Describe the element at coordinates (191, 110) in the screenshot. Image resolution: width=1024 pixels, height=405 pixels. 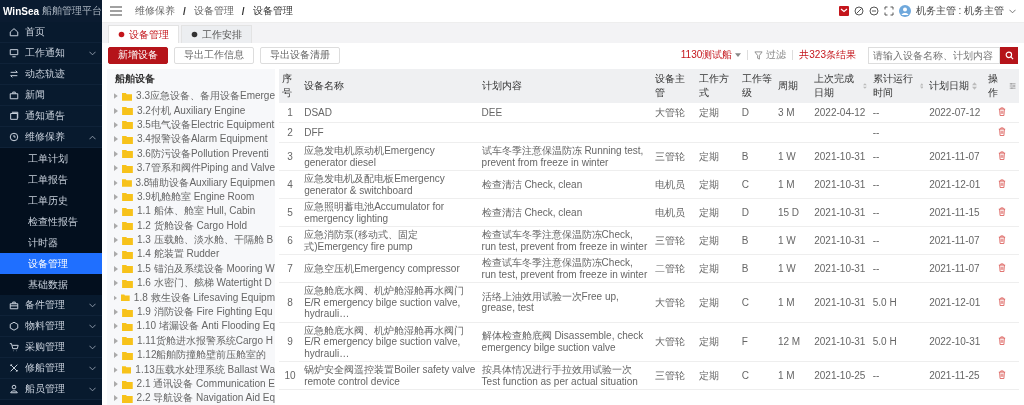
I see `tree-item: 3.2付机 Auxiliary Engine` at that location.